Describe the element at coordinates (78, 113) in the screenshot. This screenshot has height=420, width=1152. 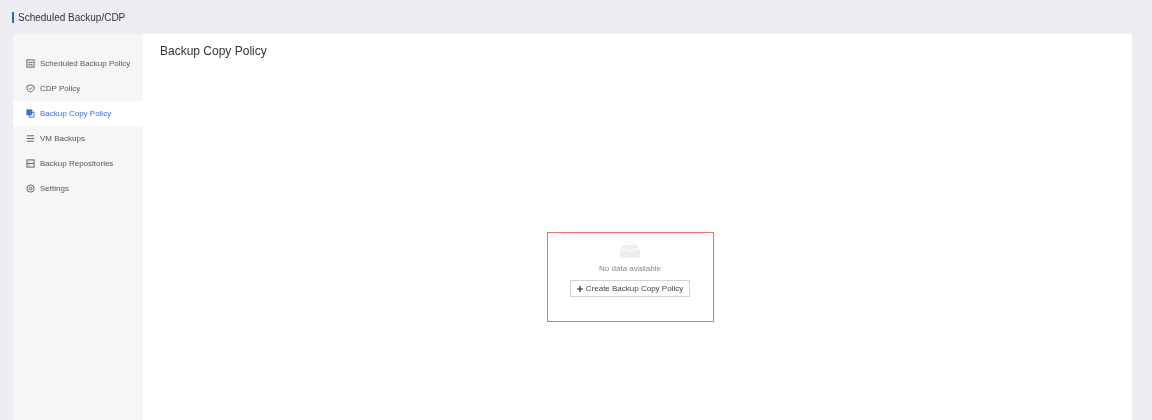
I see `sidebar-item: Backup Copy Policy` at that location.